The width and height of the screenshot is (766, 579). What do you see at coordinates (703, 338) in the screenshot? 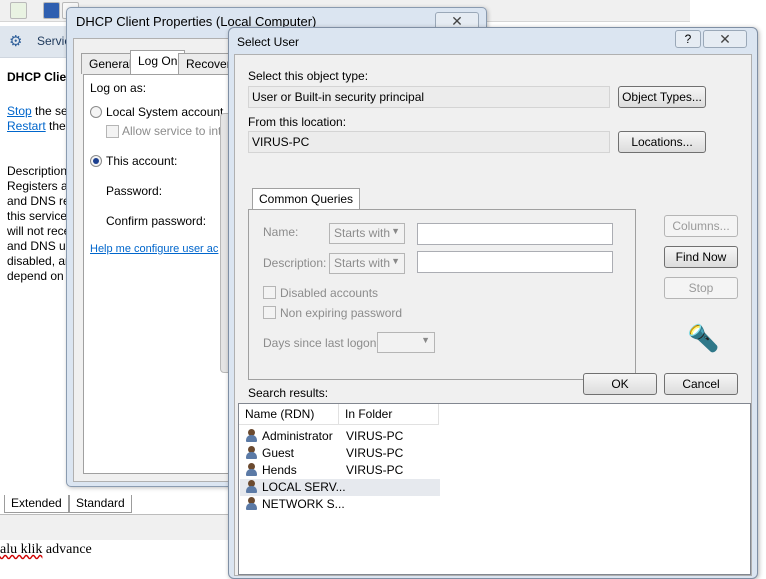
I see `search-flashlight-icon: 🔦` at bounding box center [703, 338].